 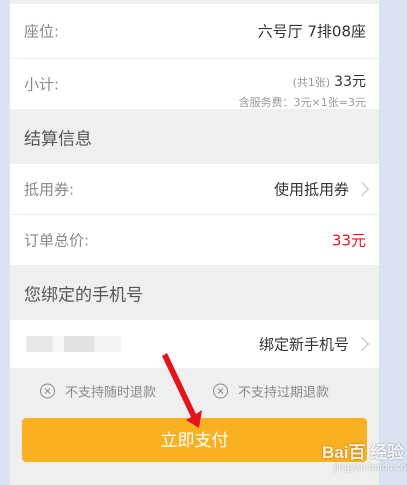 What do you see at coordinates (370, 467) in the screenshot?
I see `watermark-url: jingyan.baidu.com` at bounding box center [370, 467].